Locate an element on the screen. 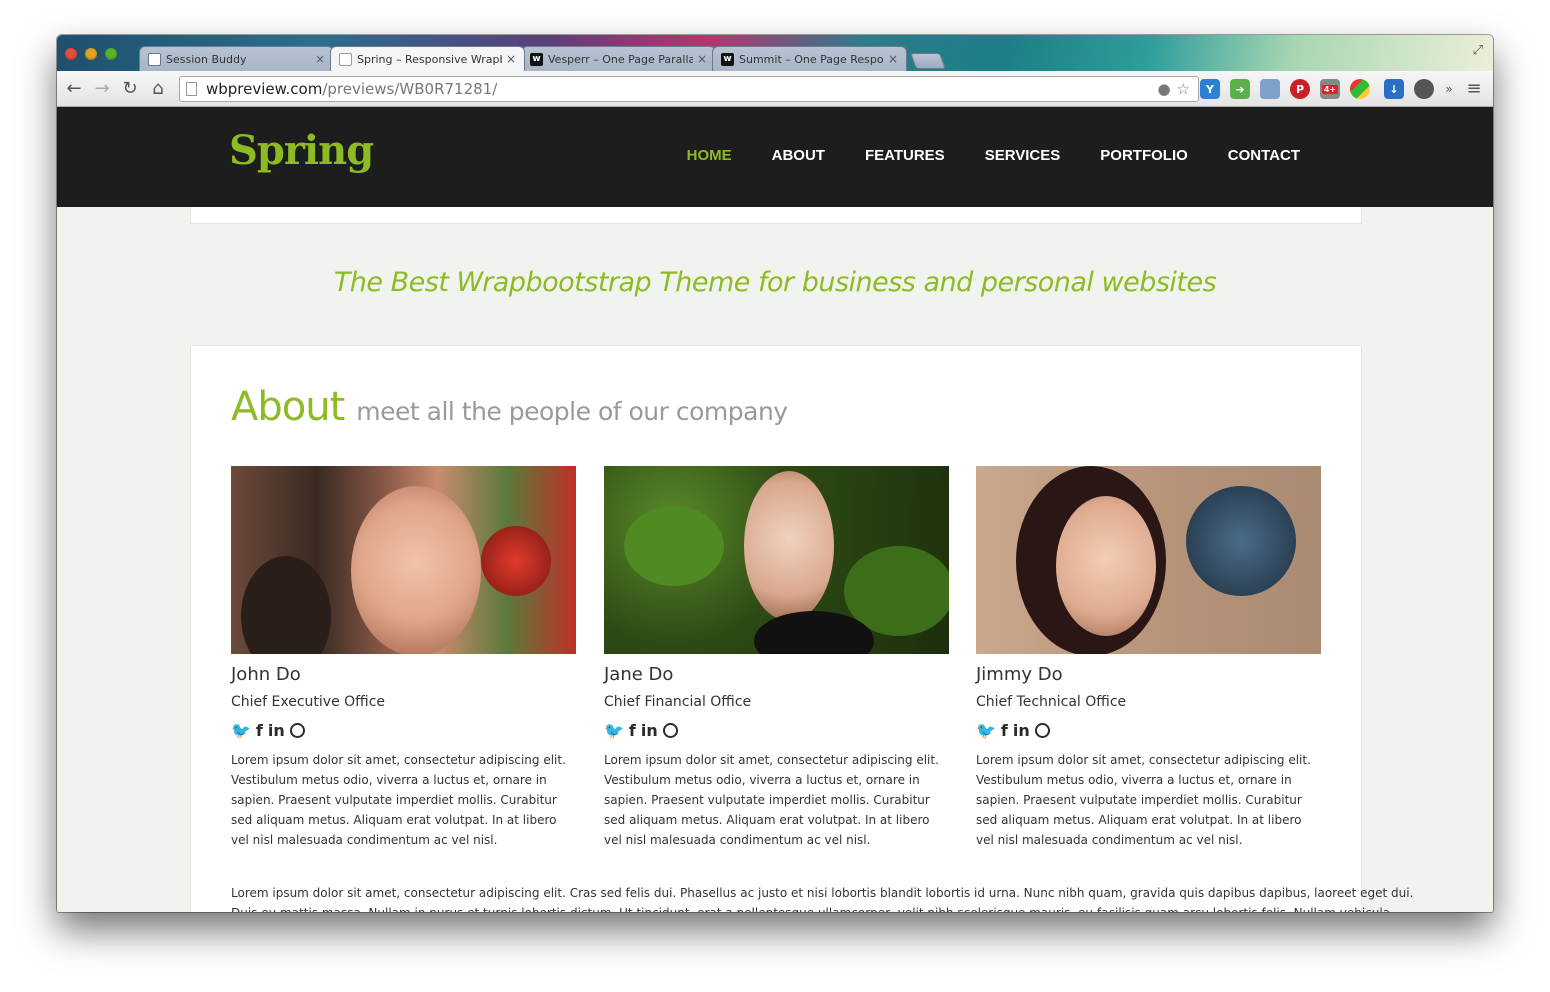 The height and width of the screenshot is (992, 1550). about-subtitle: meet all the people of our company is located at coordinates (572, 411).